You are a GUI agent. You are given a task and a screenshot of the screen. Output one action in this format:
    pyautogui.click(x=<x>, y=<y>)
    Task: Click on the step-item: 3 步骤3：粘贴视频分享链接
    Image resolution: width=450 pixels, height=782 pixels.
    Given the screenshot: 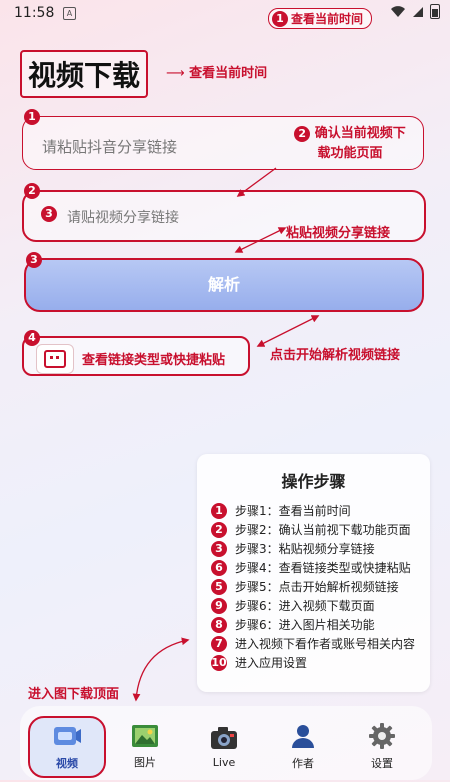 What is the action you would take?
    pyautogui.click(x=293, y=548)
    